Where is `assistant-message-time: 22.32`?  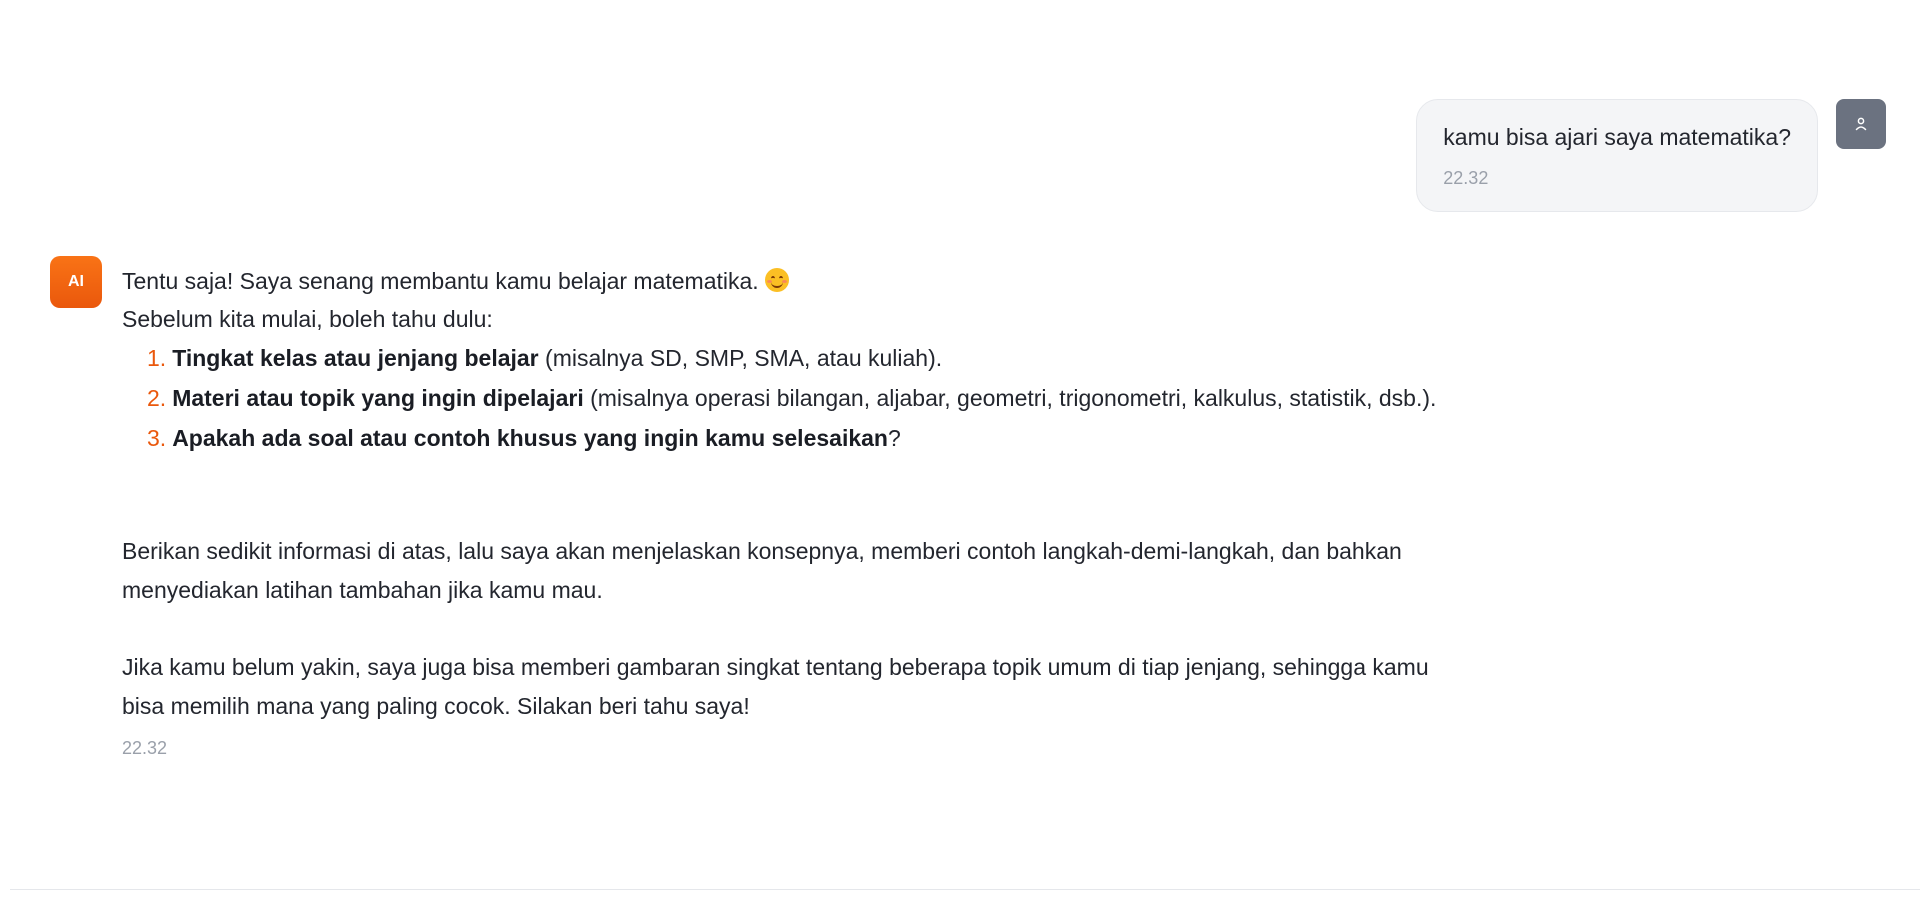 assistant-message-time: 22.32 is located at coordinates (145, 748).